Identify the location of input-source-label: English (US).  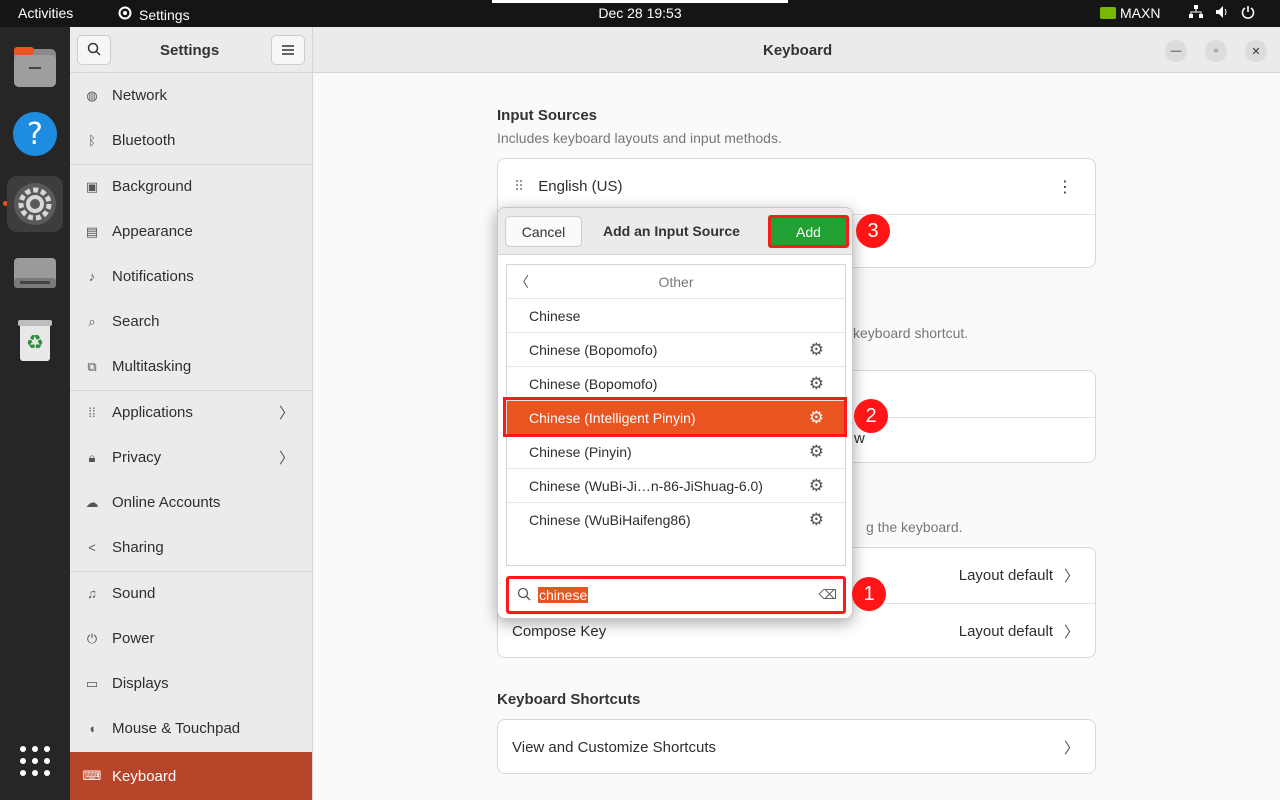
(580, 186).